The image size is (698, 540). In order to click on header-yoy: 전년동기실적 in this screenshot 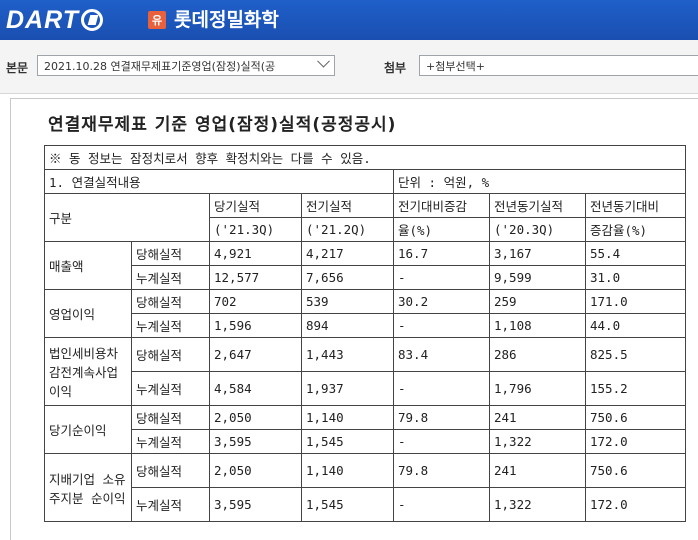, I will do `click(537, 205)`.